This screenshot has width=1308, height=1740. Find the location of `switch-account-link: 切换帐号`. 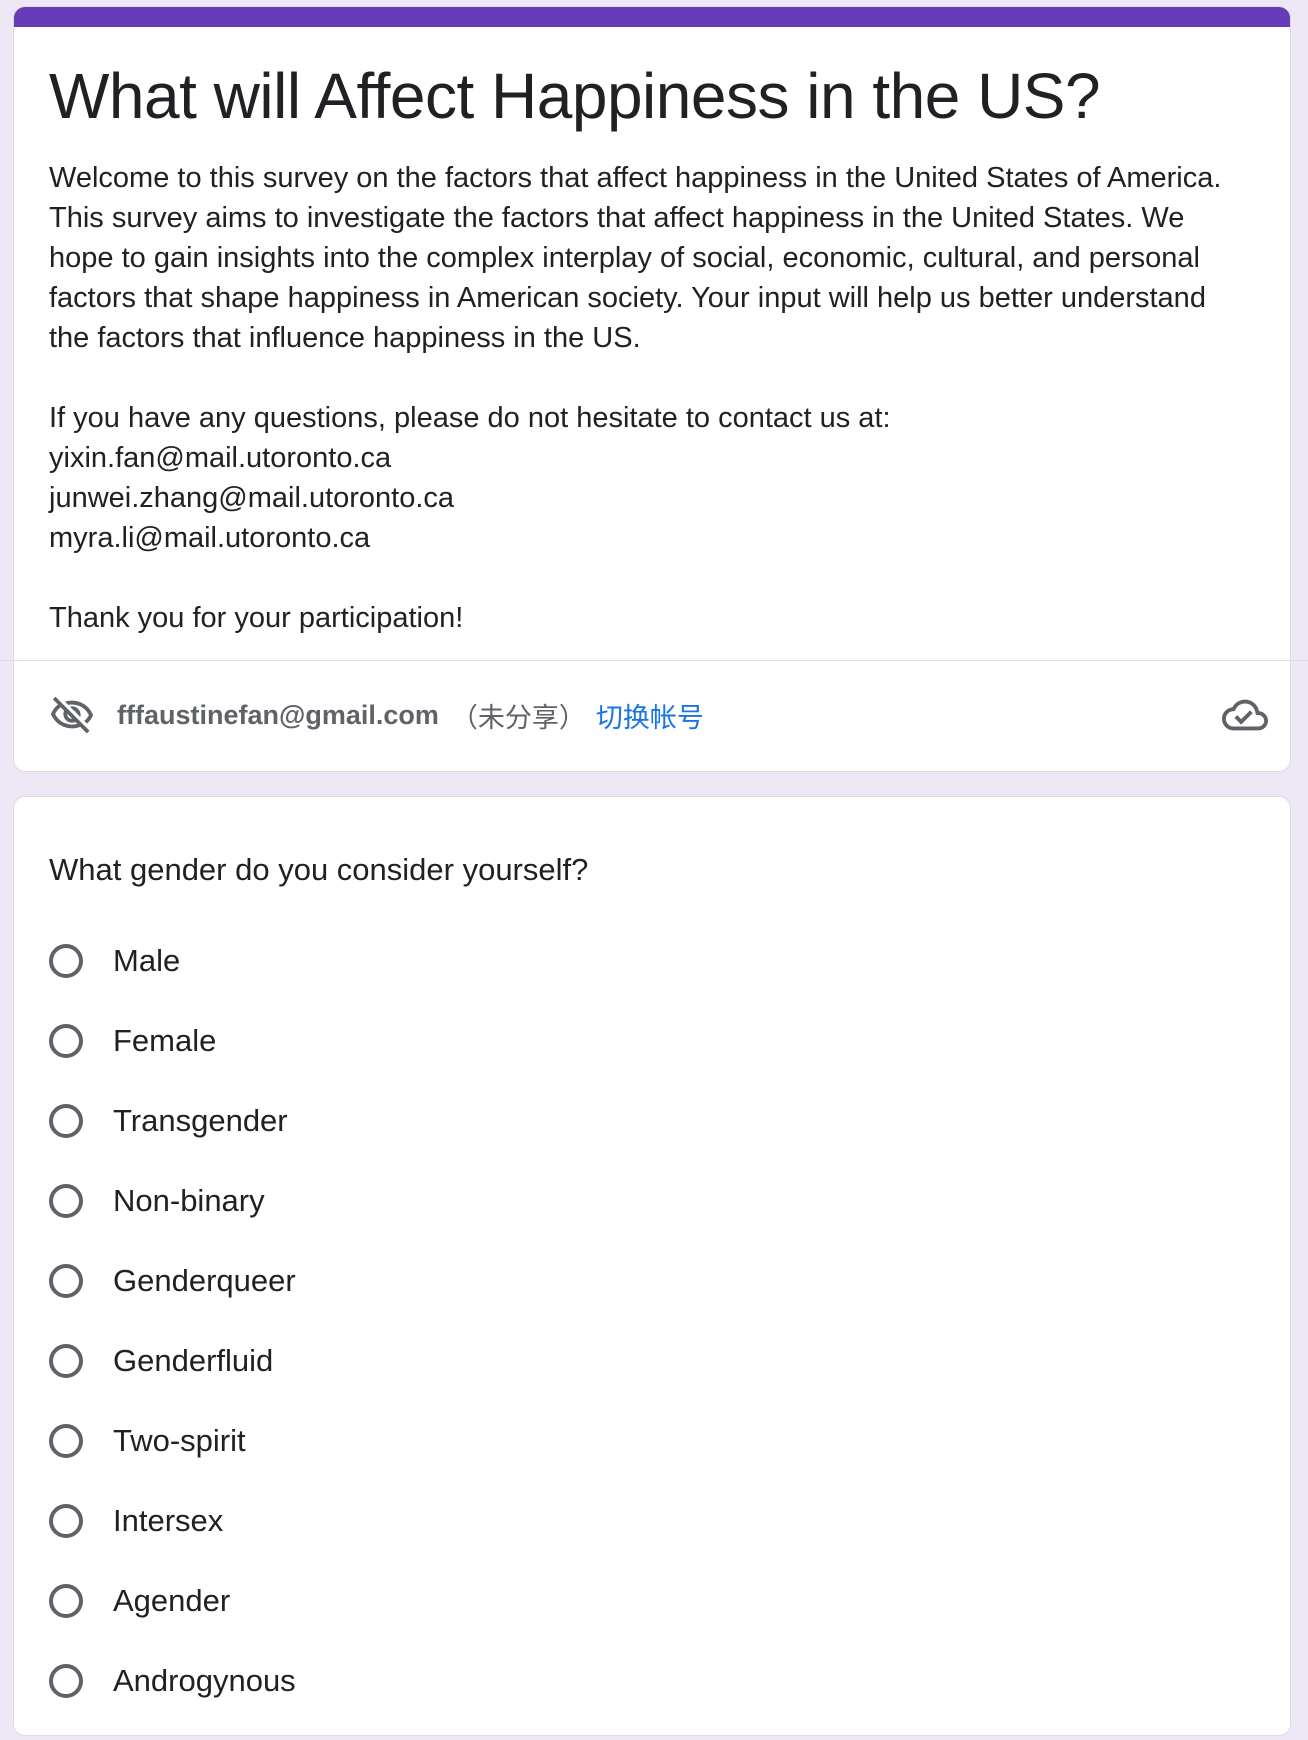

switch-account-link: 切换帐号 is located at coordinates (650, 715).